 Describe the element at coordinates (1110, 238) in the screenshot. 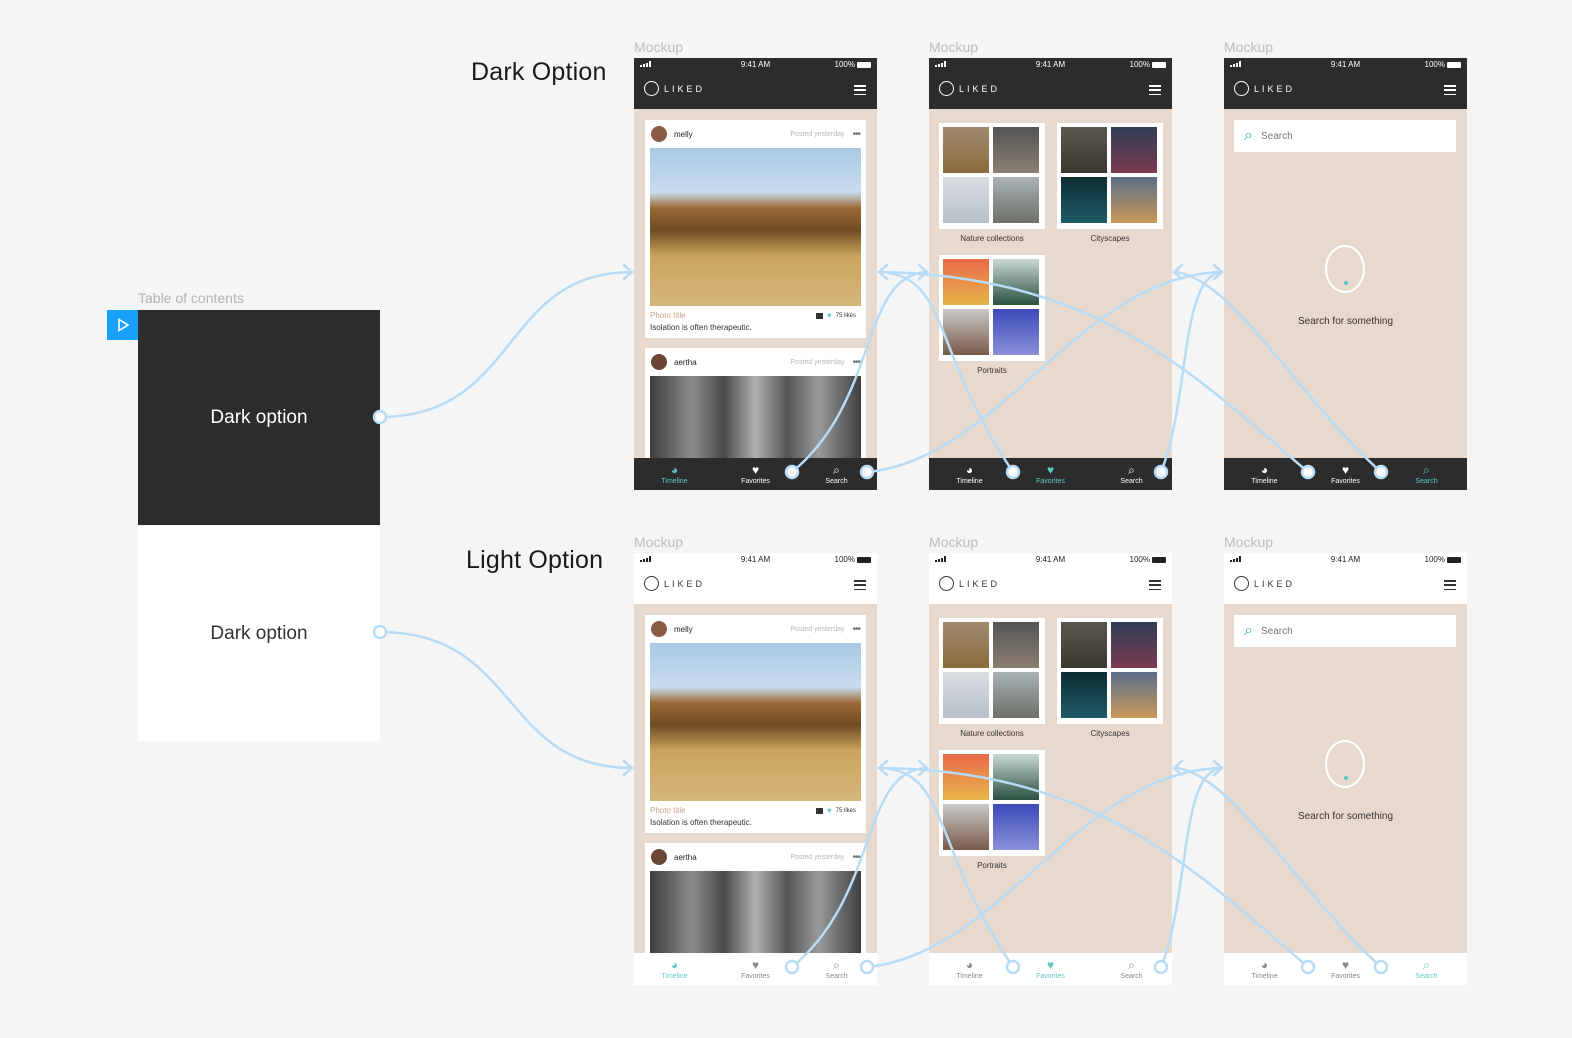

I see `collection-caption: Cityscapes` at that location.